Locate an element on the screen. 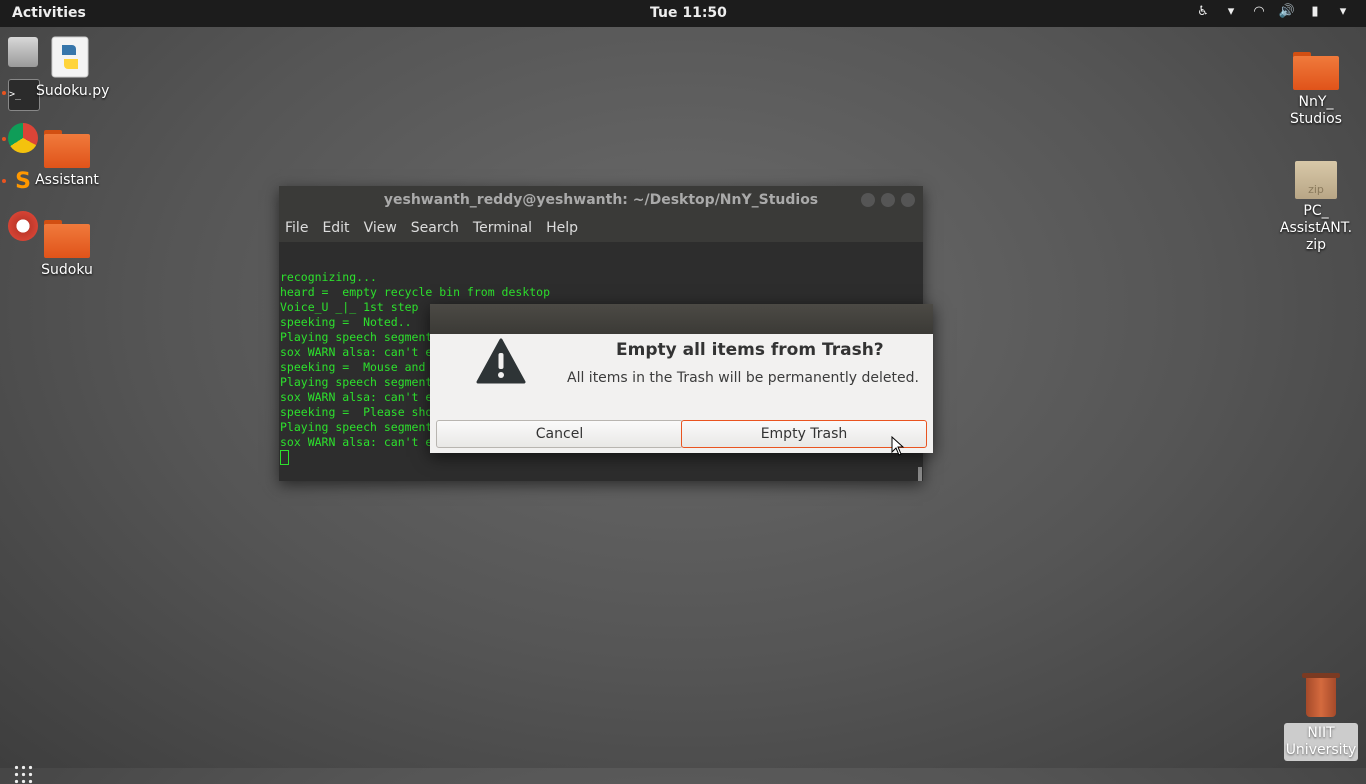 The height and width of the screenshot is (784, 1366). accessibility-icon: ♿ is located at coordinates (1203, 13).